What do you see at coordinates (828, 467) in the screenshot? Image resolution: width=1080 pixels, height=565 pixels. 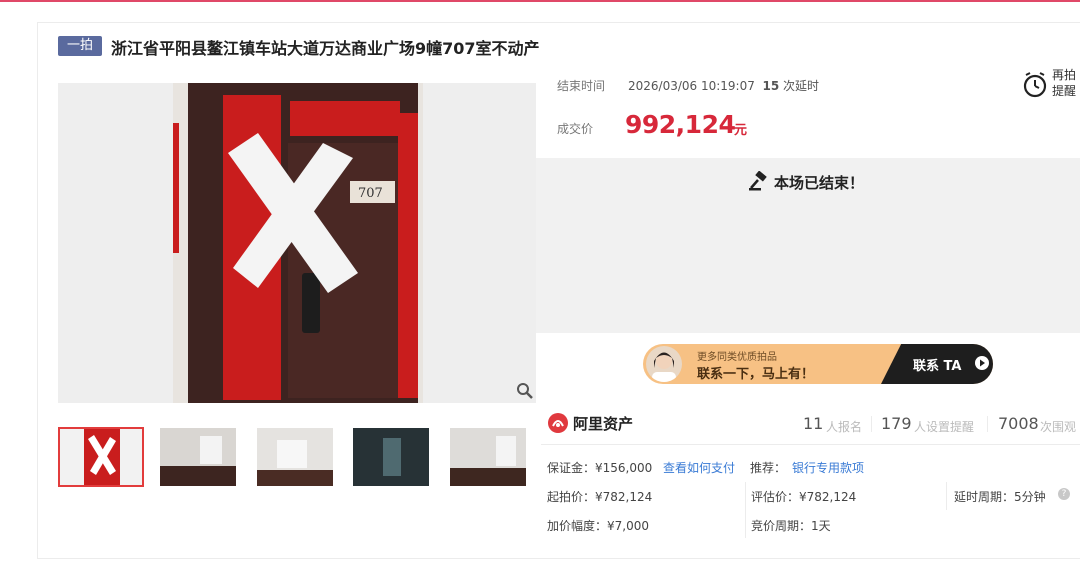 I see `recommend-link: 银行专用款项` at bounding box center [828, 467].